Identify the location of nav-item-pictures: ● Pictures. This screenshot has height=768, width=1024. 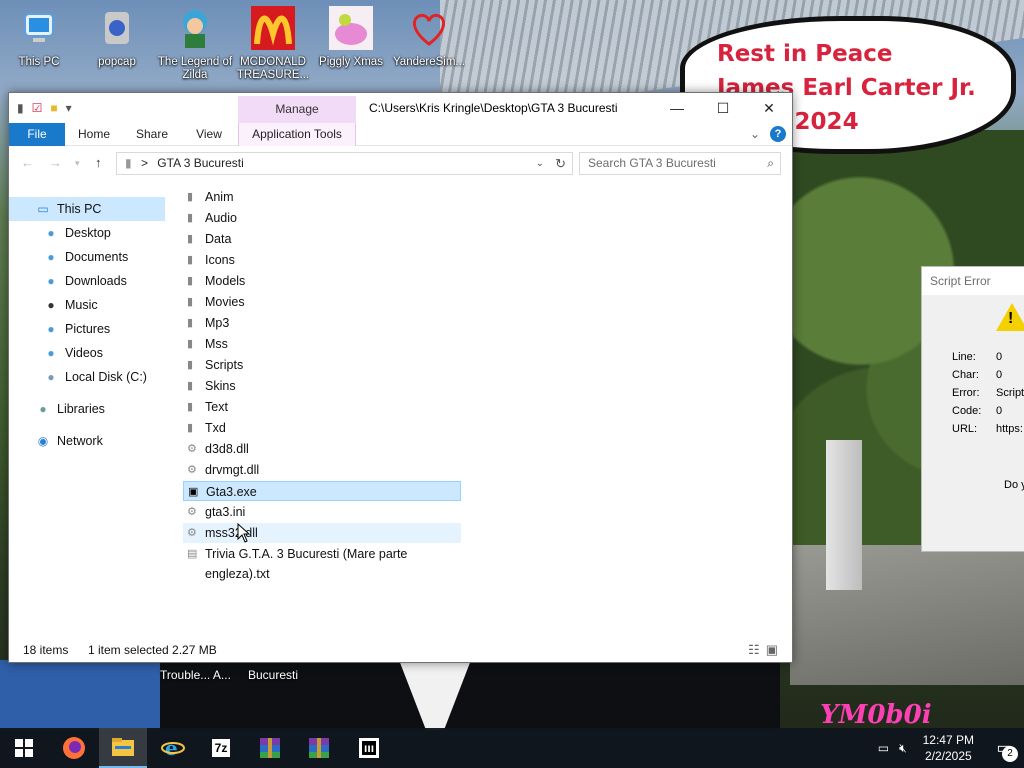
(76, 329).